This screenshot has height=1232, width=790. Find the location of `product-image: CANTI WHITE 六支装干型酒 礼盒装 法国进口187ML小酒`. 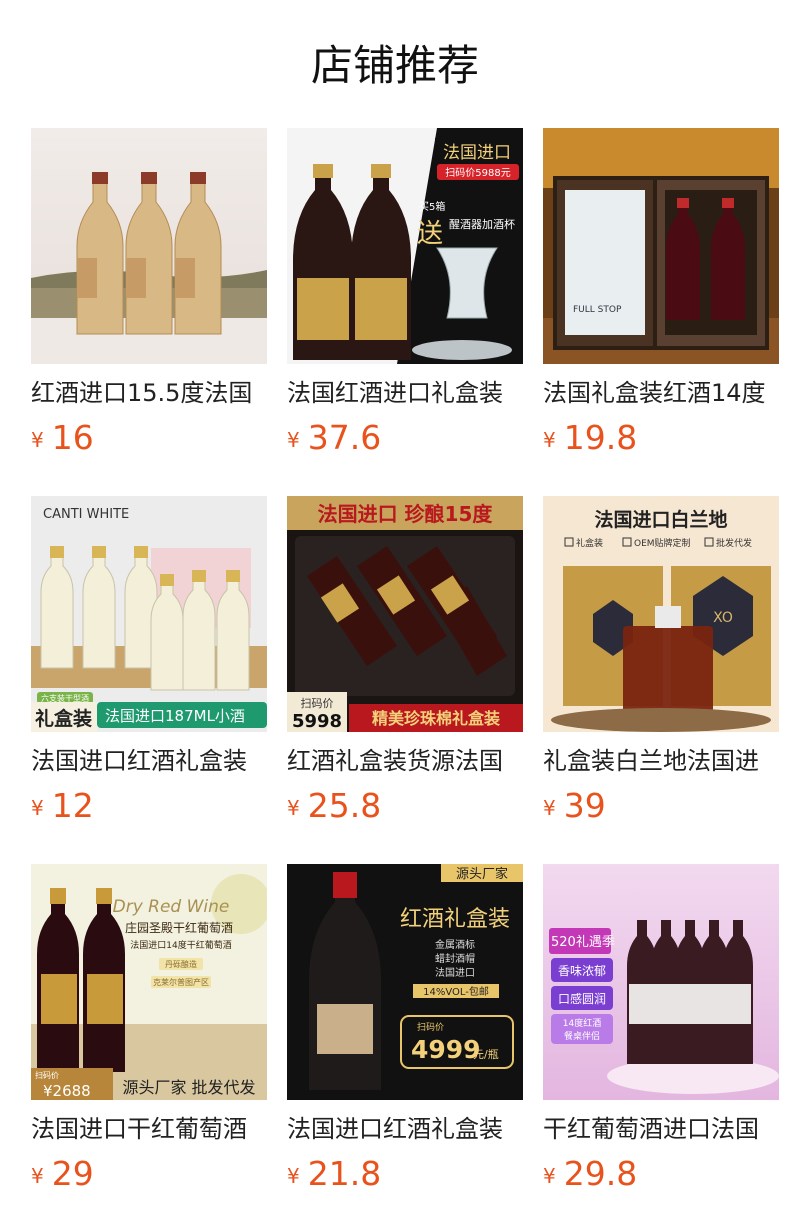

product-image: CANTI WHITE 六支装干型酒 礼盒装 法国进口187ML小酒 is located at coordinates (149, 614).